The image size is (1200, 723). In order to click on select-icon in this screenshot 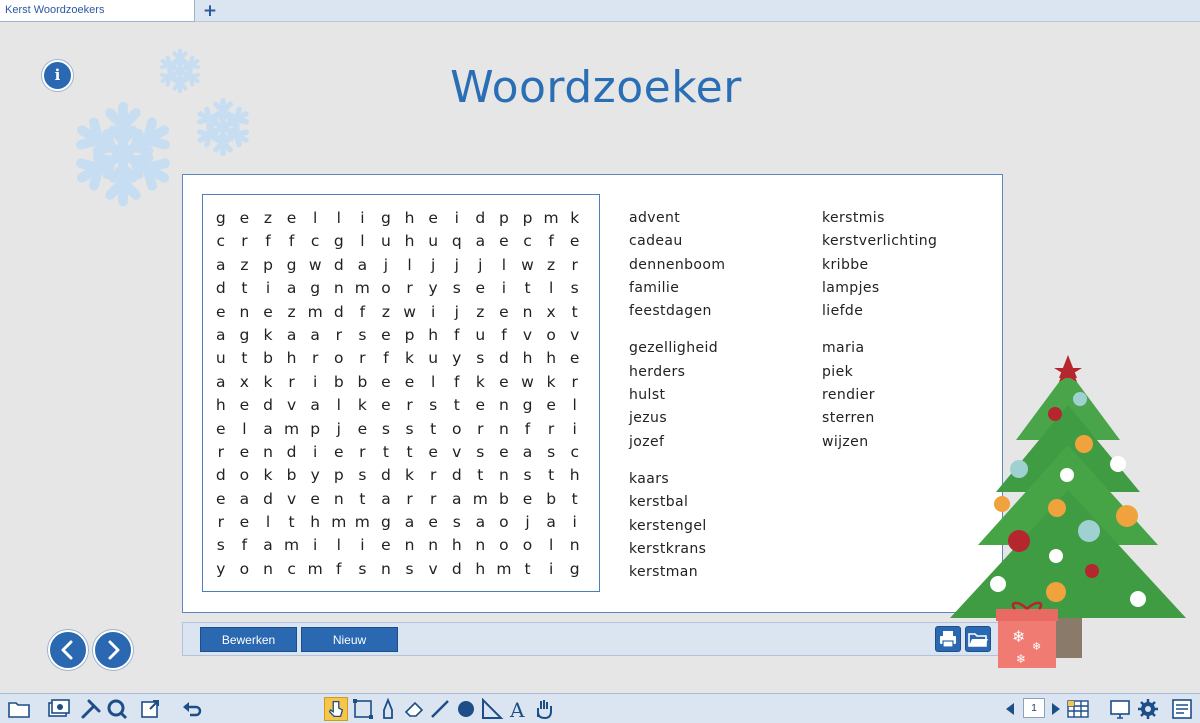, I will do `click(363, 709)`.